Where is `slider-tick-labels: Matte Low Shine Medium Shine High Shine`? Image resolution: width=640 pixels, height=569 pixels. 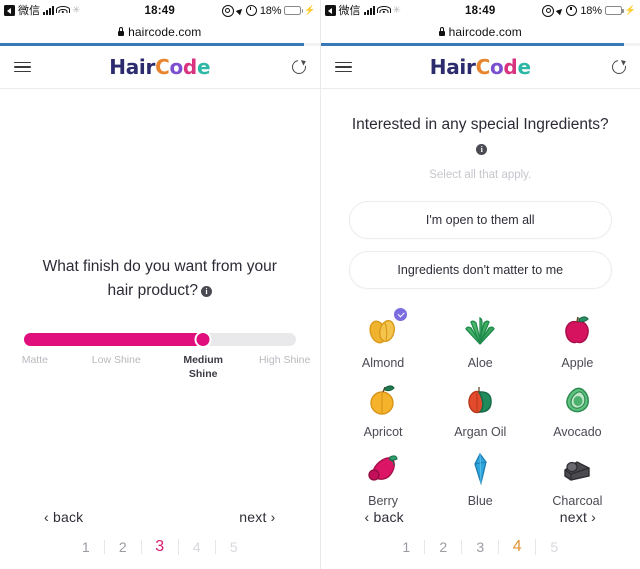 slider-tick-labels: Matte Low Shine Medium Shine High Shine is located at coordinates (166, 371).